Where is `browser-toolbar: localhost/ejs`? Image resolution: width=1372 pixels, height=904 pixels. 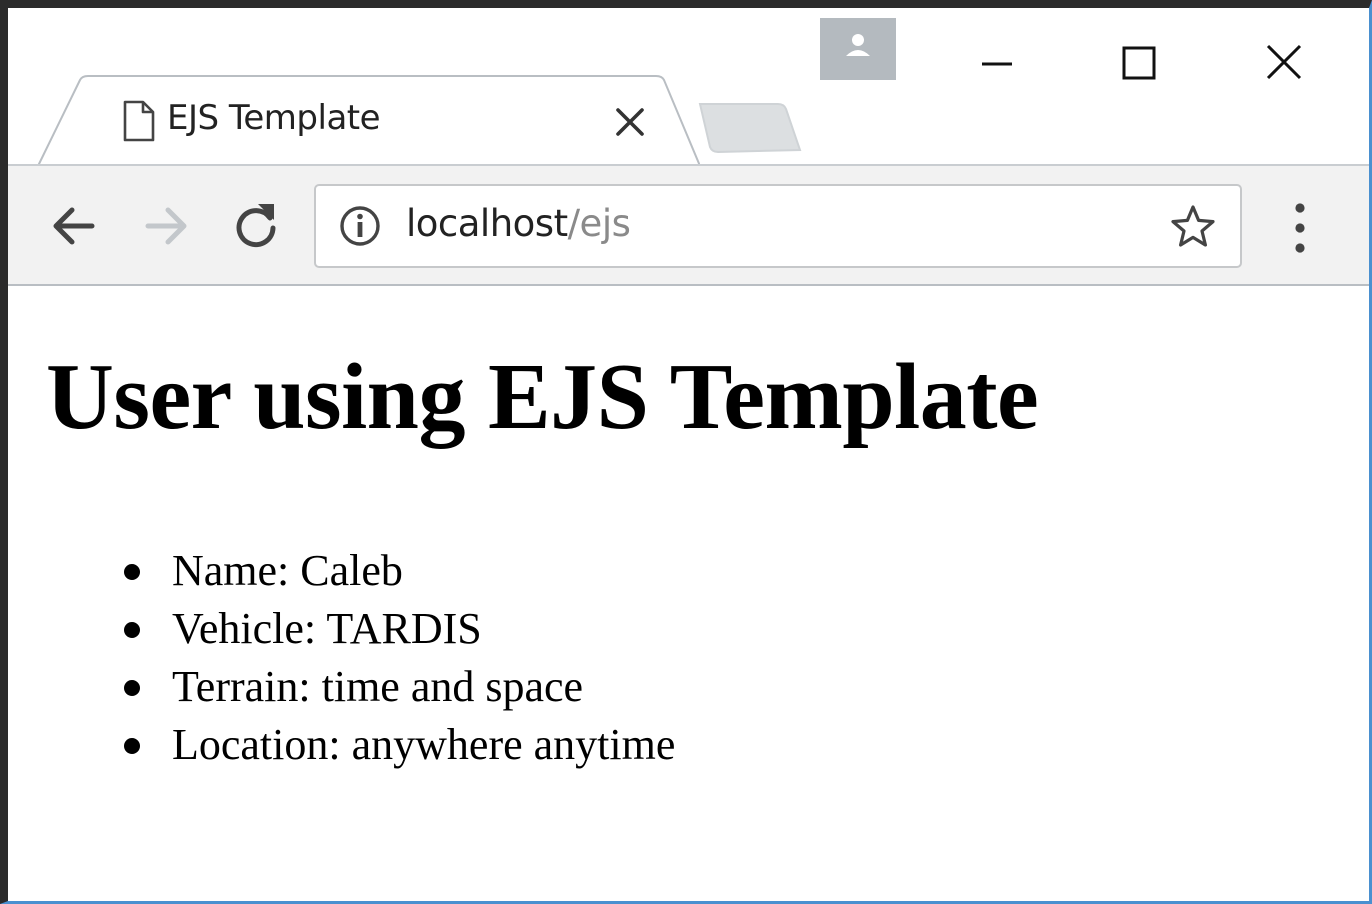 browser-toolbar: localhost/ejs is located at coordinates (688, 225).